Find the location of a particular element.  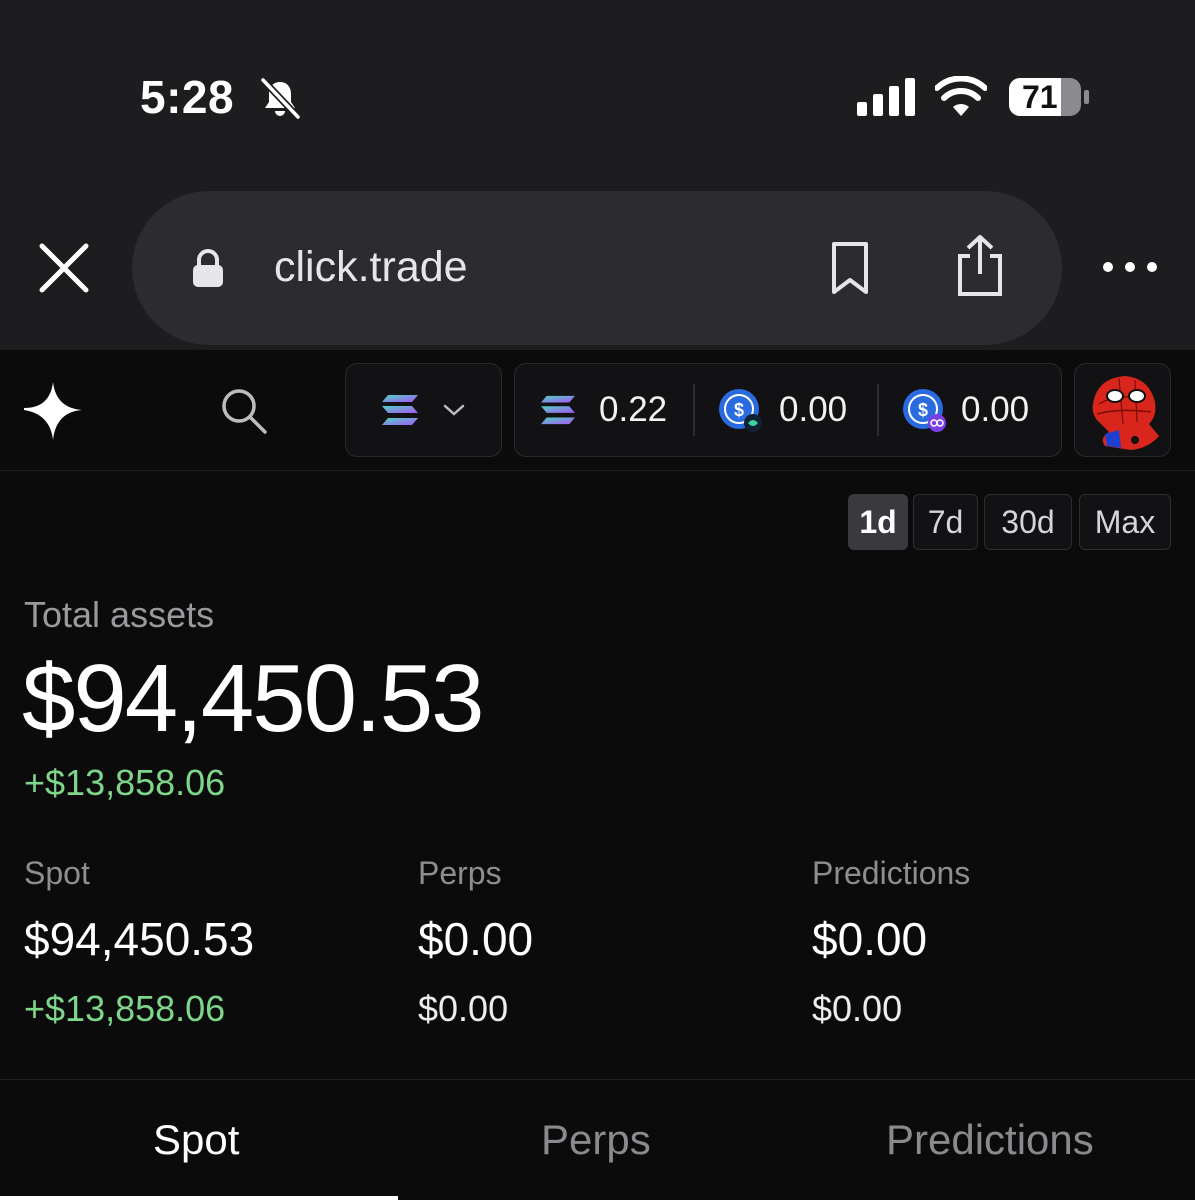

close-icon is located at coordinates (64, 268).